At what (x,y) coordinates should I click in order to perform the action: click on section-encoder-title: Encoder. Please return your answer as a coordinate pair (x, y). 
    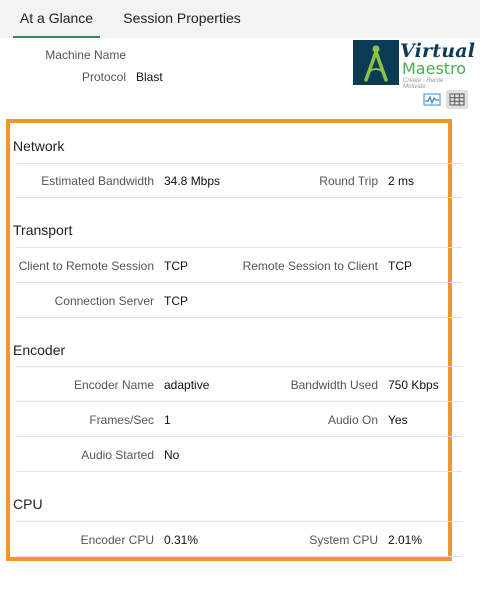
    Looking at the image, I should click on (39, 350).